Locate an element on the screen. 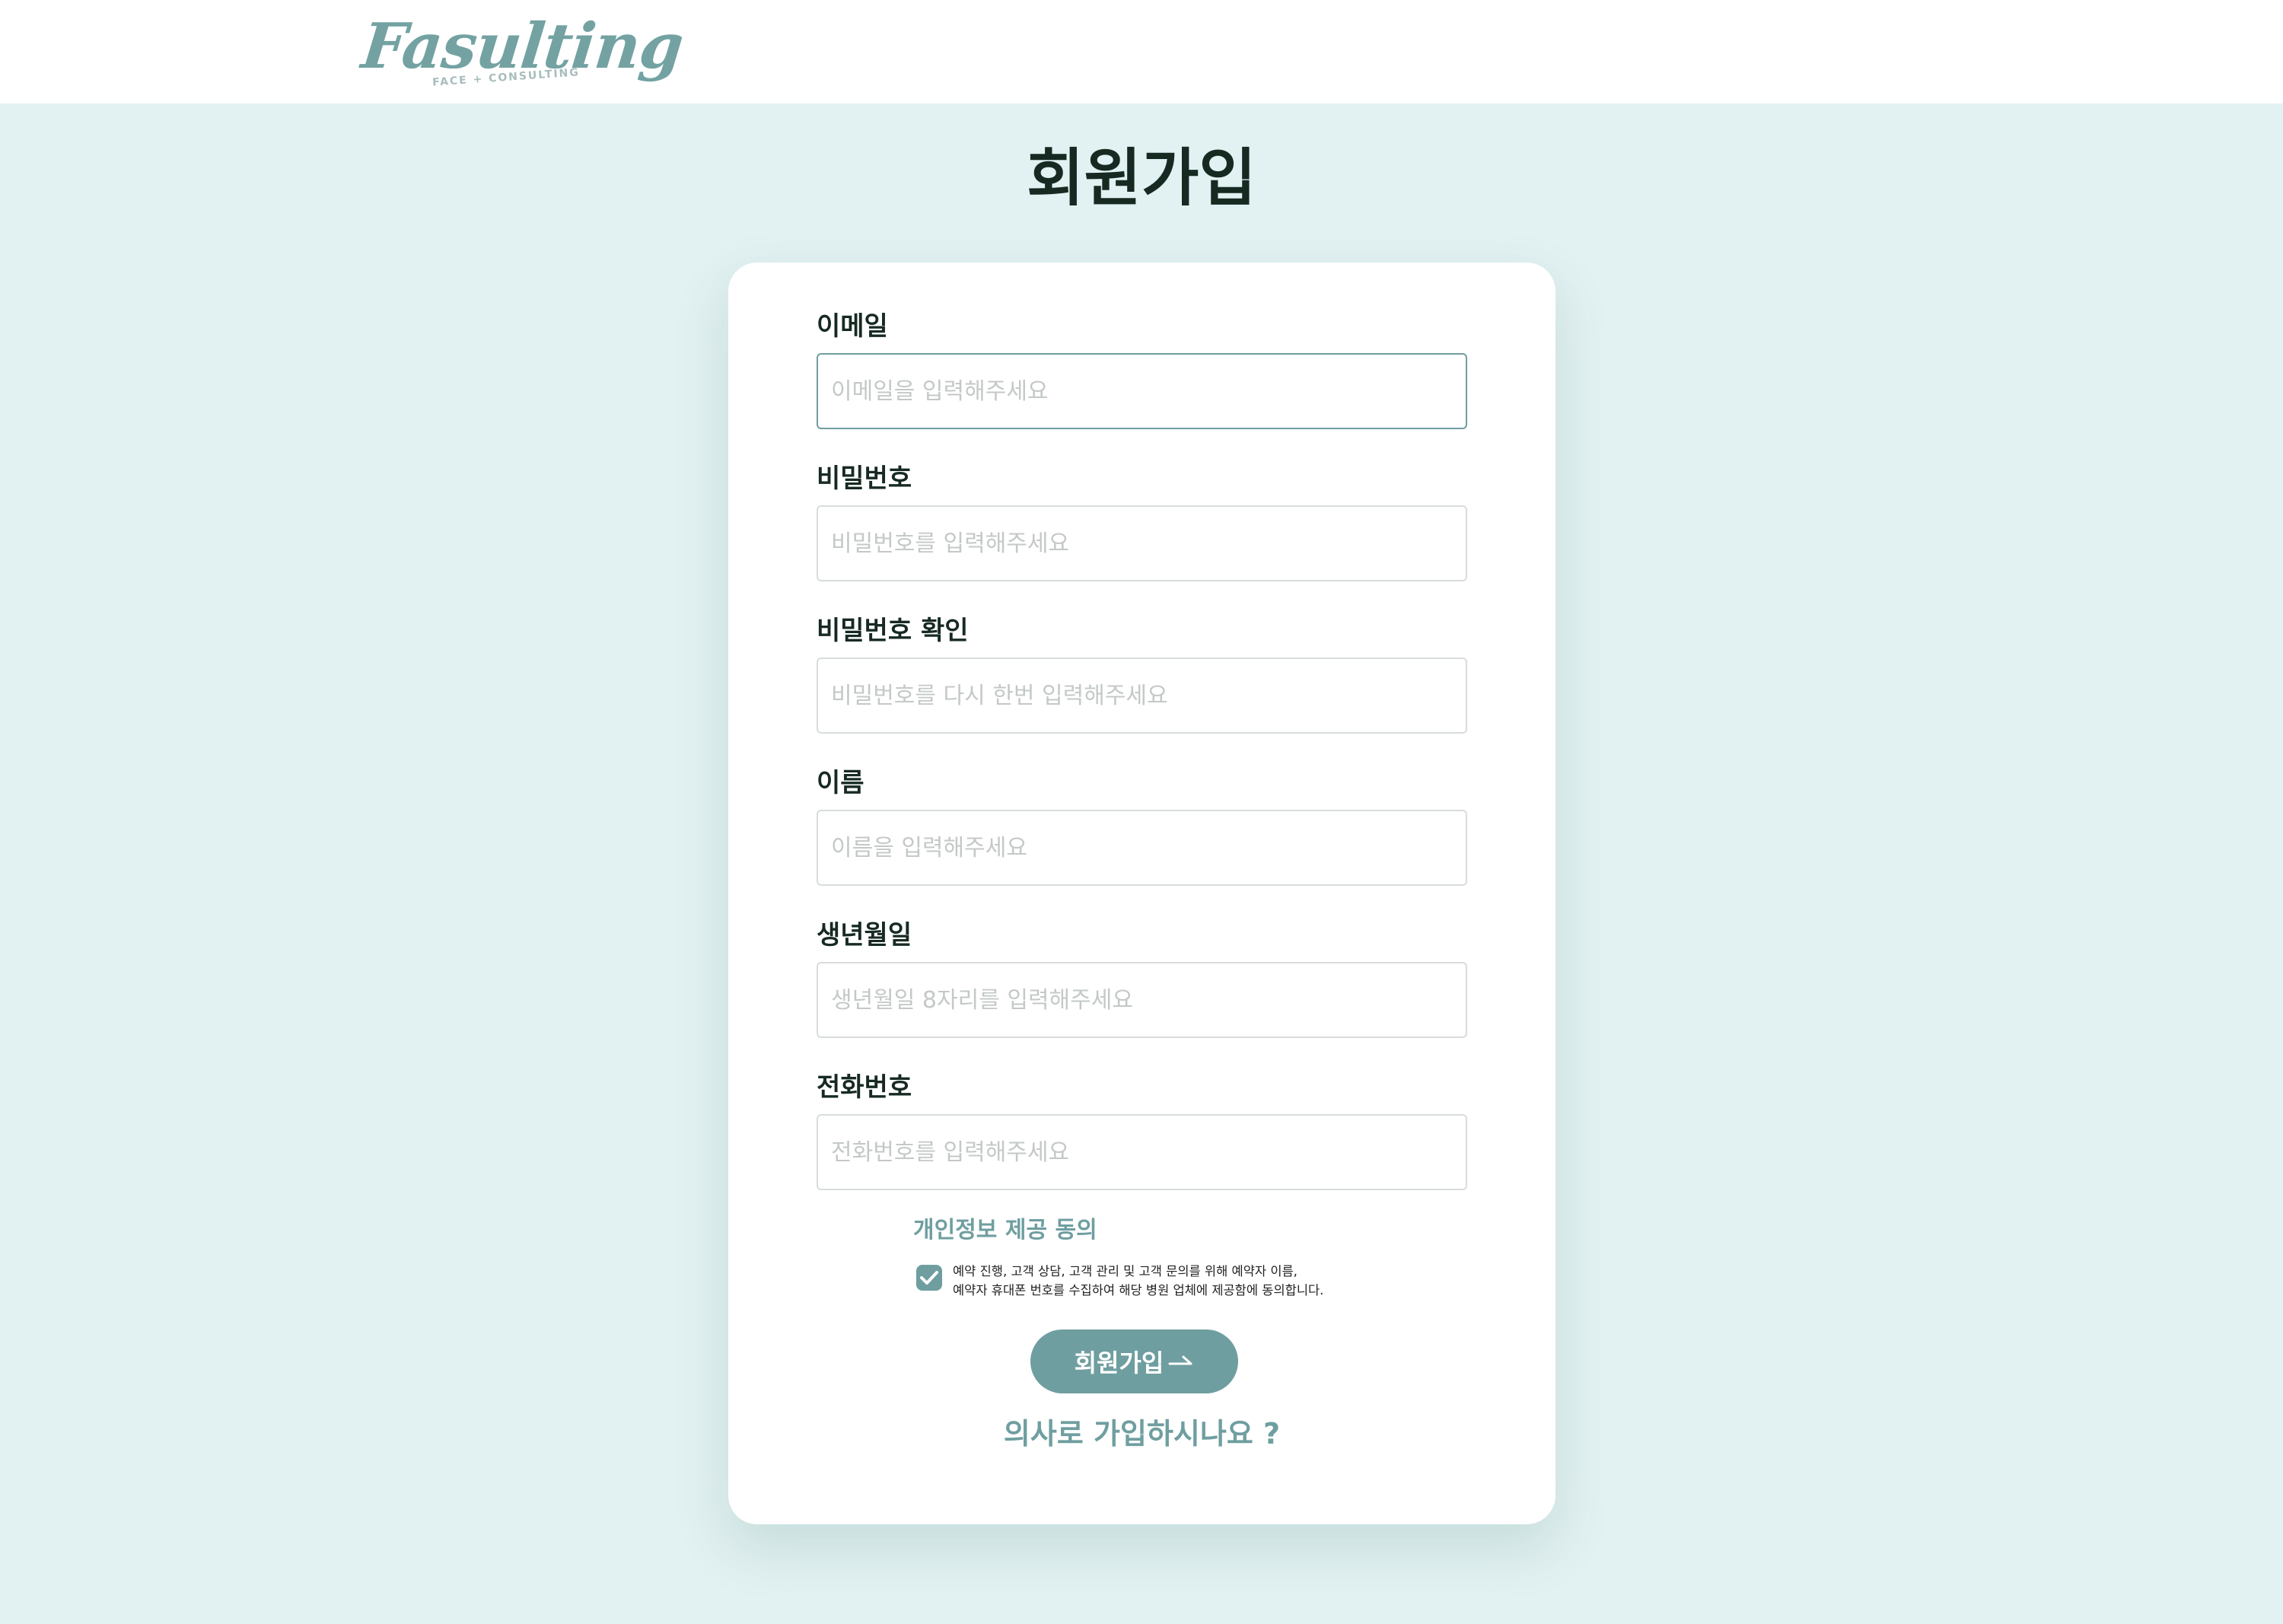 This screenshot has height=1624, width=2283. consent-checkbox is located at coordinates (929, 1278).